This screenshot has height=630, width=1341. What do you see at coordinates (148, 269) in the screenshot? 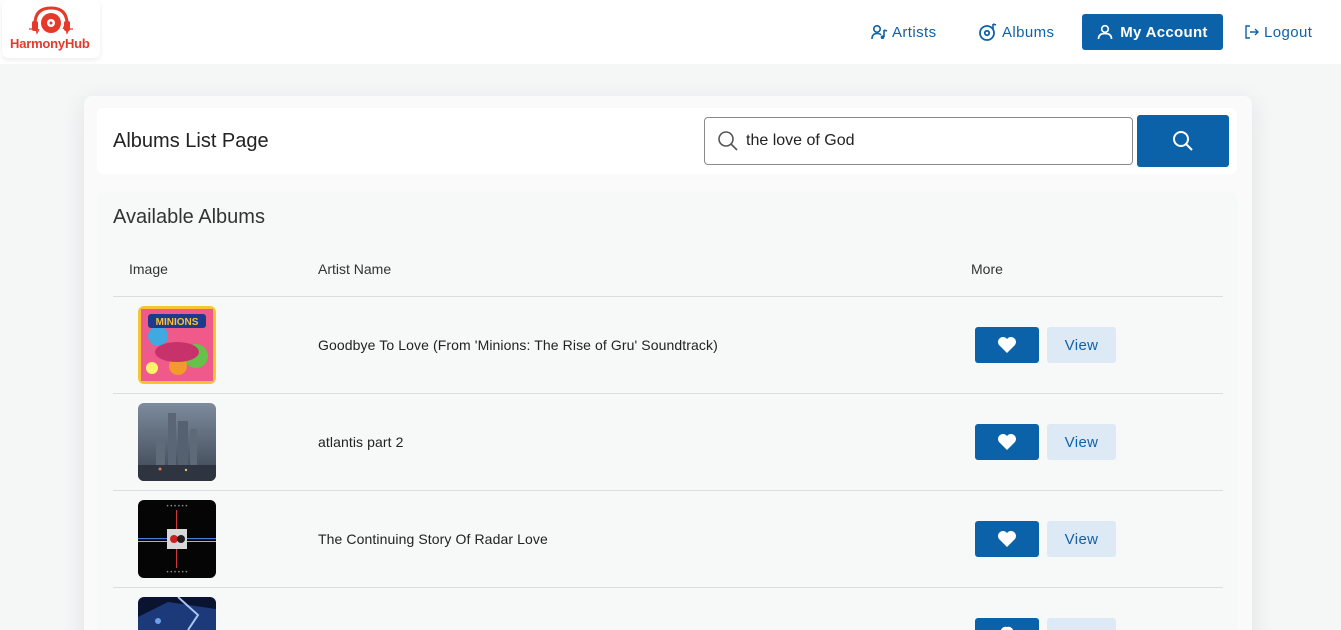
I see `column-header-image: Image` at bounding box center [148, 269].